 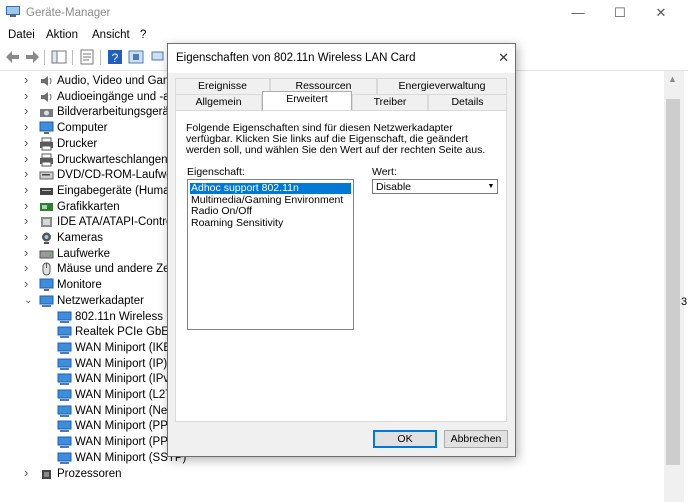 I want to click on property-list-item: Multimedia/Gaming Environment, so click(x=270, y=200).